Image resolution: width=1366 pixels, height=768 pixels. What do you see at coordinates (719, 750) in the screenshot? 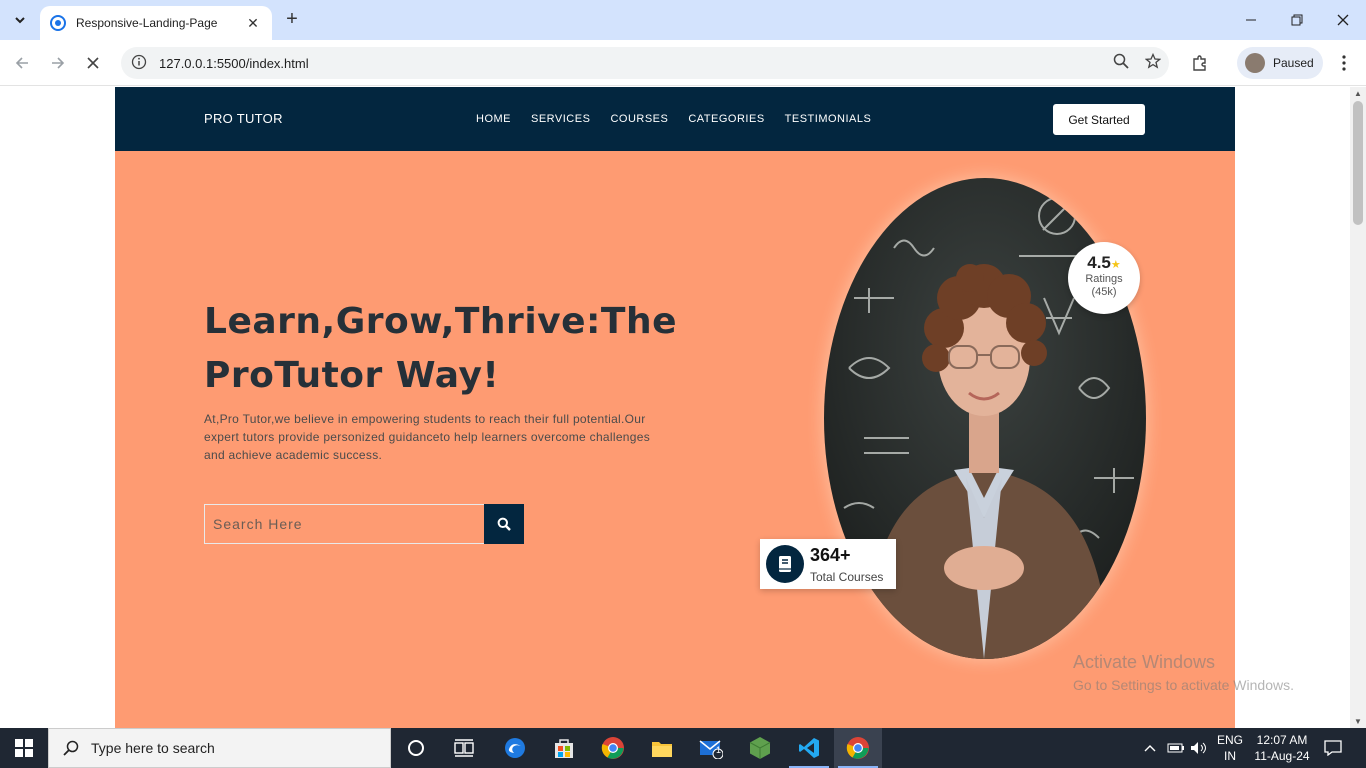
I see `mail-badge: 1` at bounding box center [719, 750].